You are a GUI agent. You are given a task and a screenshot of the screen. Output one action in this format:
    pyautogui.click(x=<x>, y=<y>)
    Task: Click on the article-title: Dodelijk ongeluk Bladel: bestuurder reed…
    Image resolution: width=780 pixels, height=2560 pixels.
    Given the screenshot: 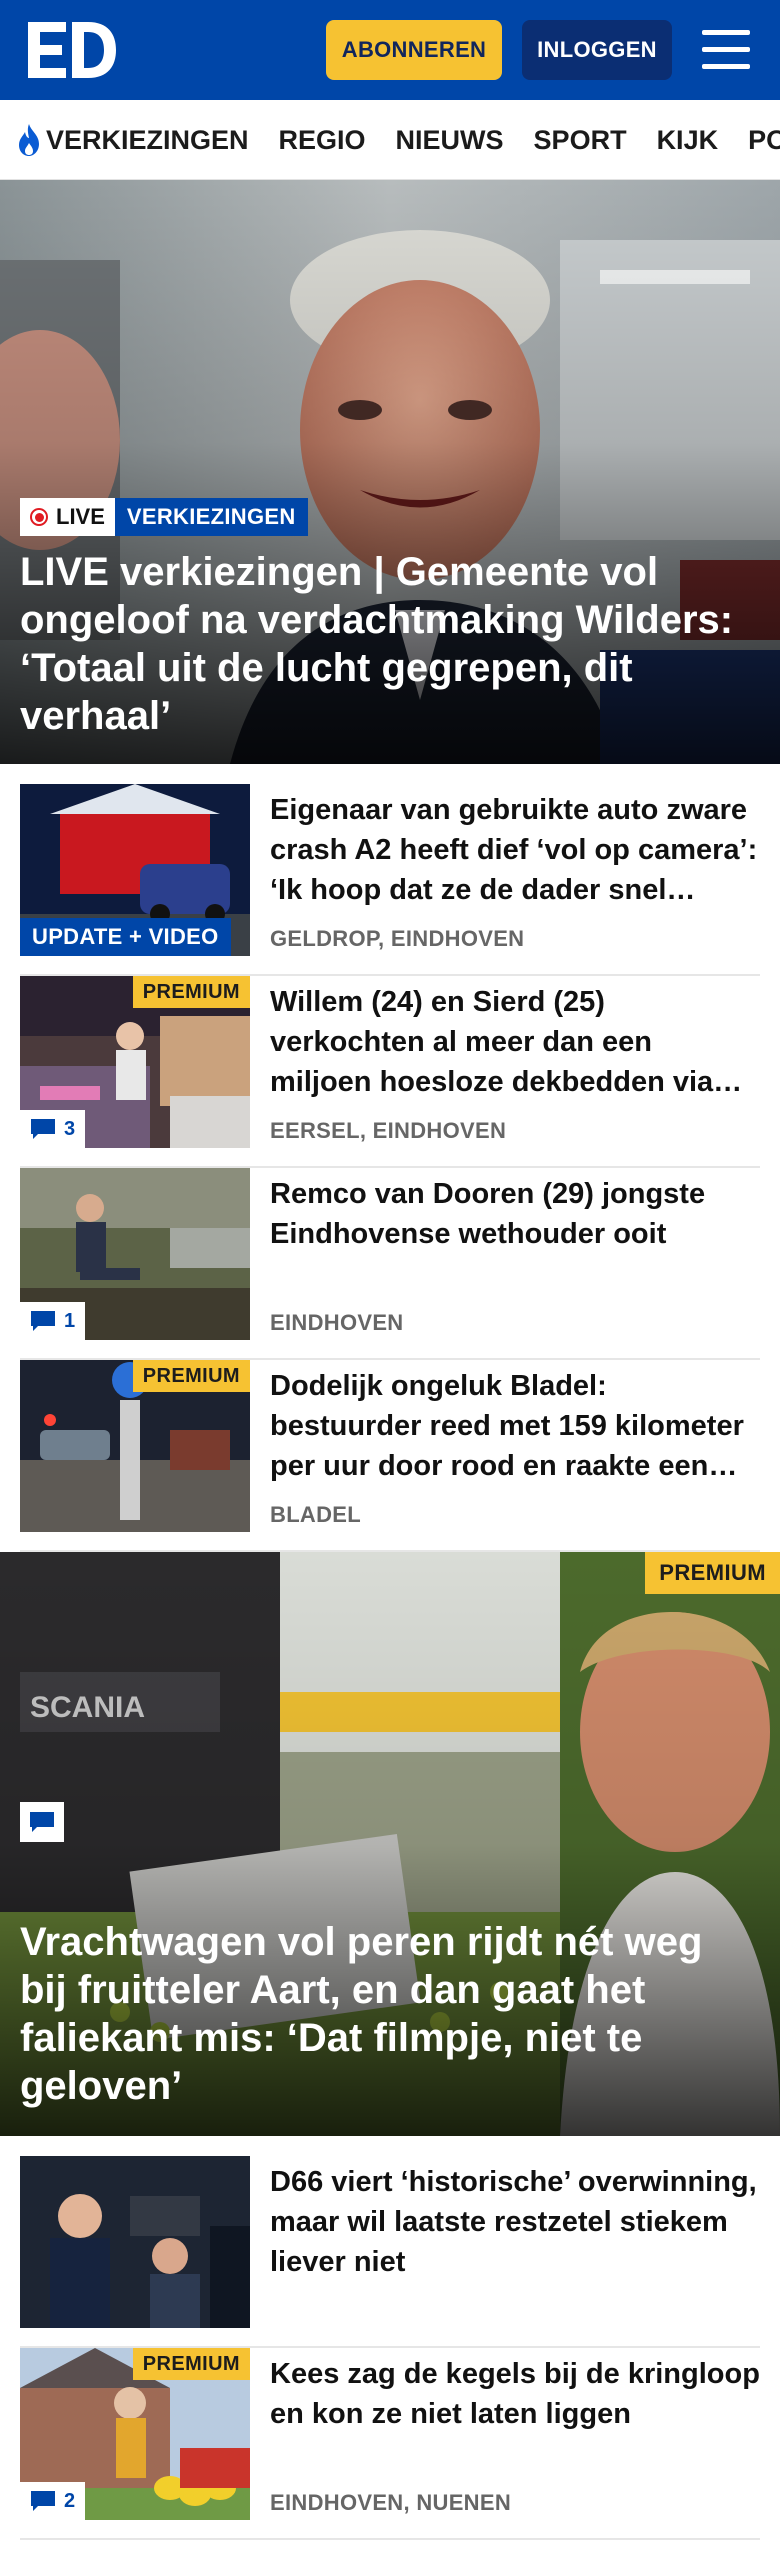 What is the action you would take?
    pyautogui.click(x=515, y=1426)
    